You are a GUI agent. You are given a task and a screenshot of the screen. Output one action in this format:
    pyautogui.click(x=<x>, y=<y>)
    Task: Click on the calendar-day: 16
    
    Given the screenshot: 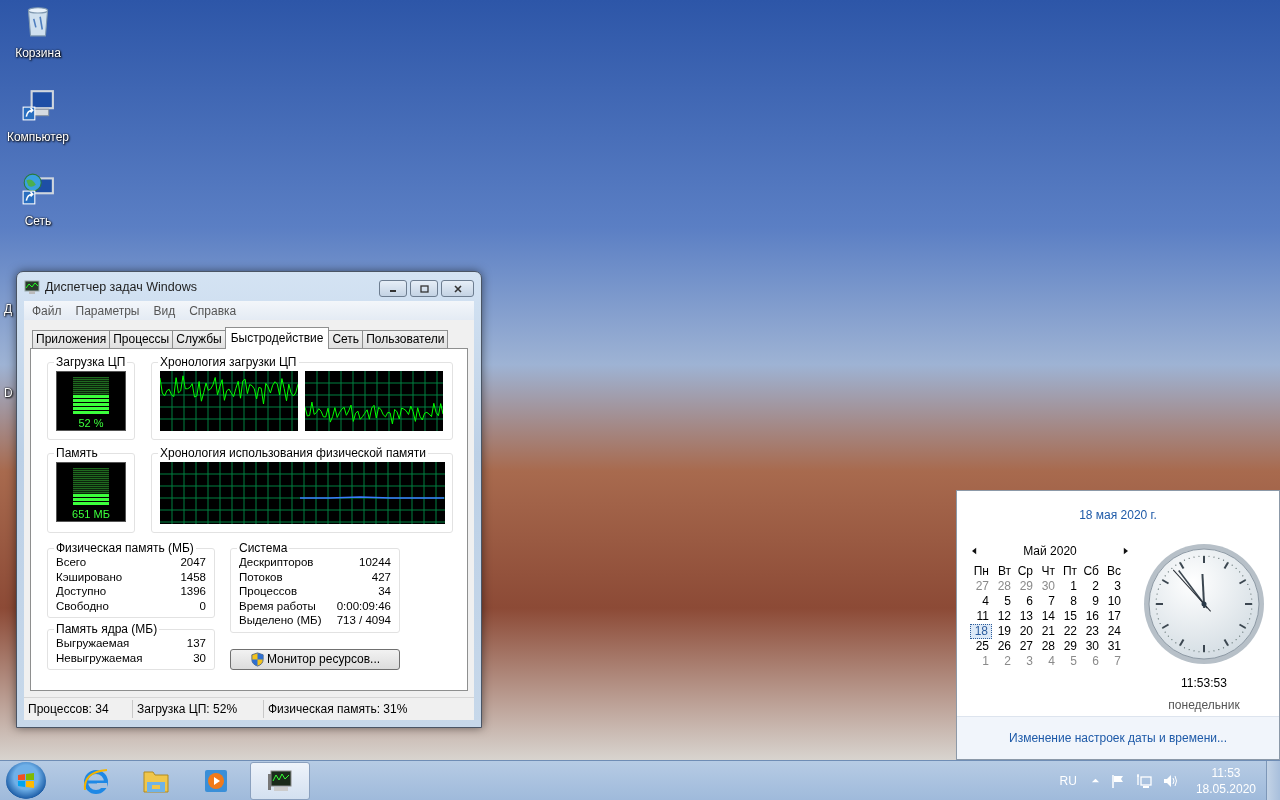 What is the action you would take?
    pyautogui.click(x=1091, y=616)
    